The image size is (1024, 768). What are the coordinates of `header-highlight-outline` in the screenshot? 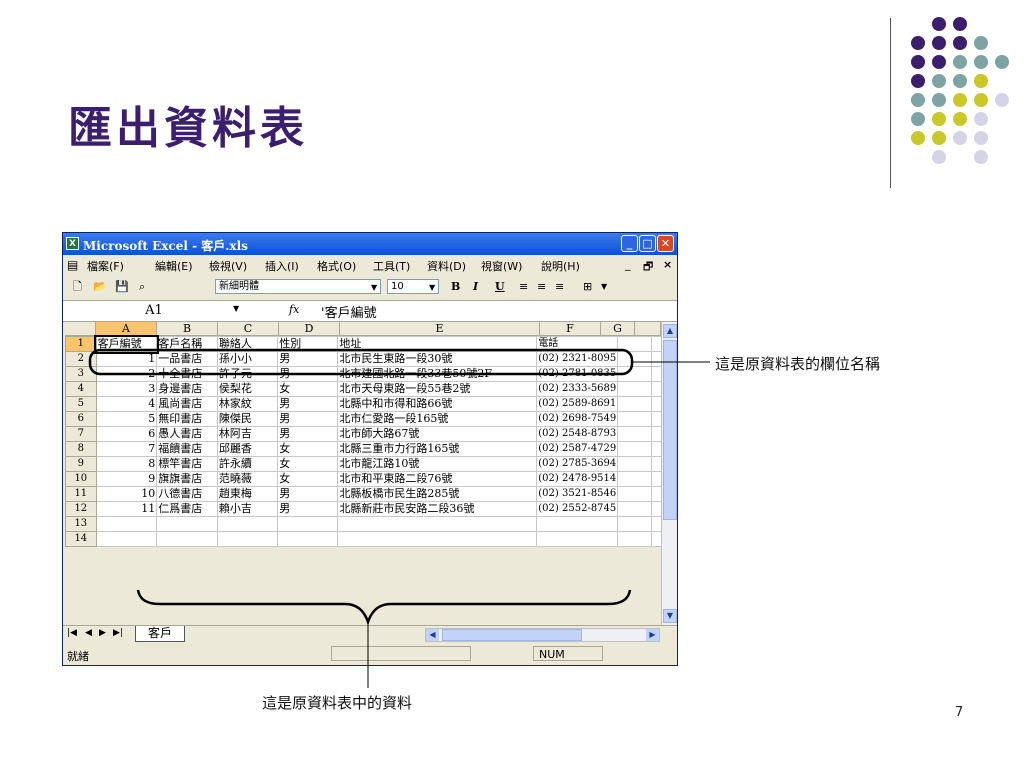 It's located at (361, 362).